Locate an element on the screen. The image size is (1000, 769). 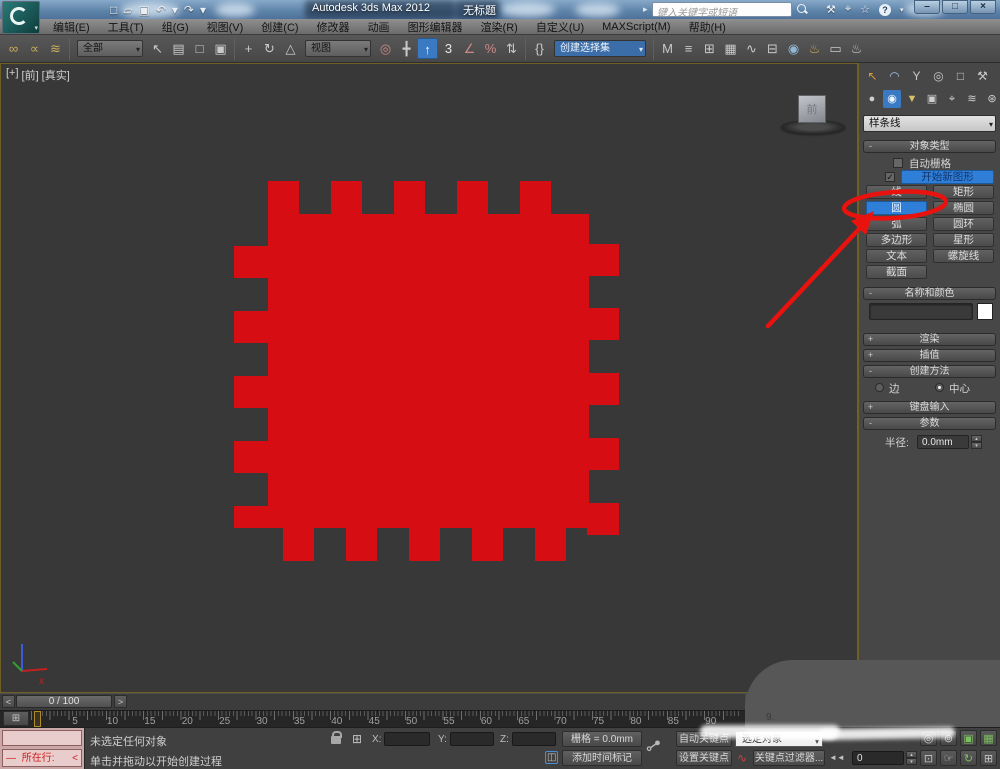
subcategory-dropdown: 样条线 ▾ is located at coordinates (929, 123).